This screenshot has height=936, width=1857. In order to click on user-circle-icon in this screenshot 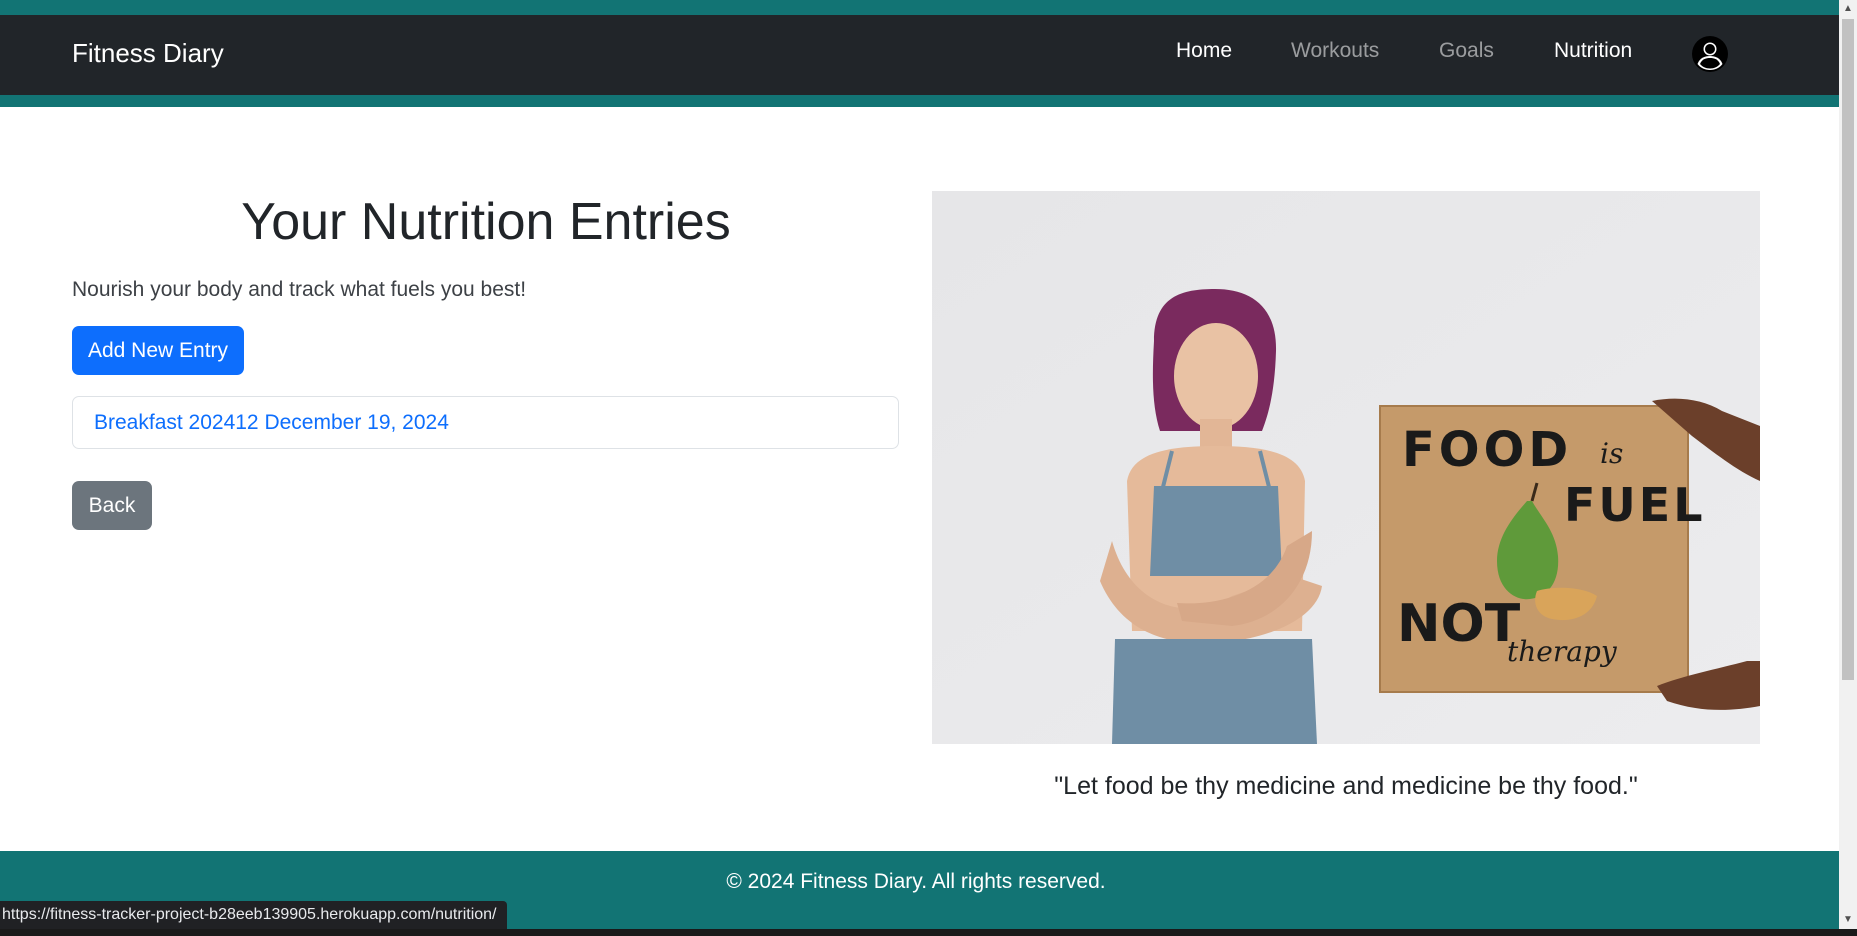, I will do `click(1710, 54)`.